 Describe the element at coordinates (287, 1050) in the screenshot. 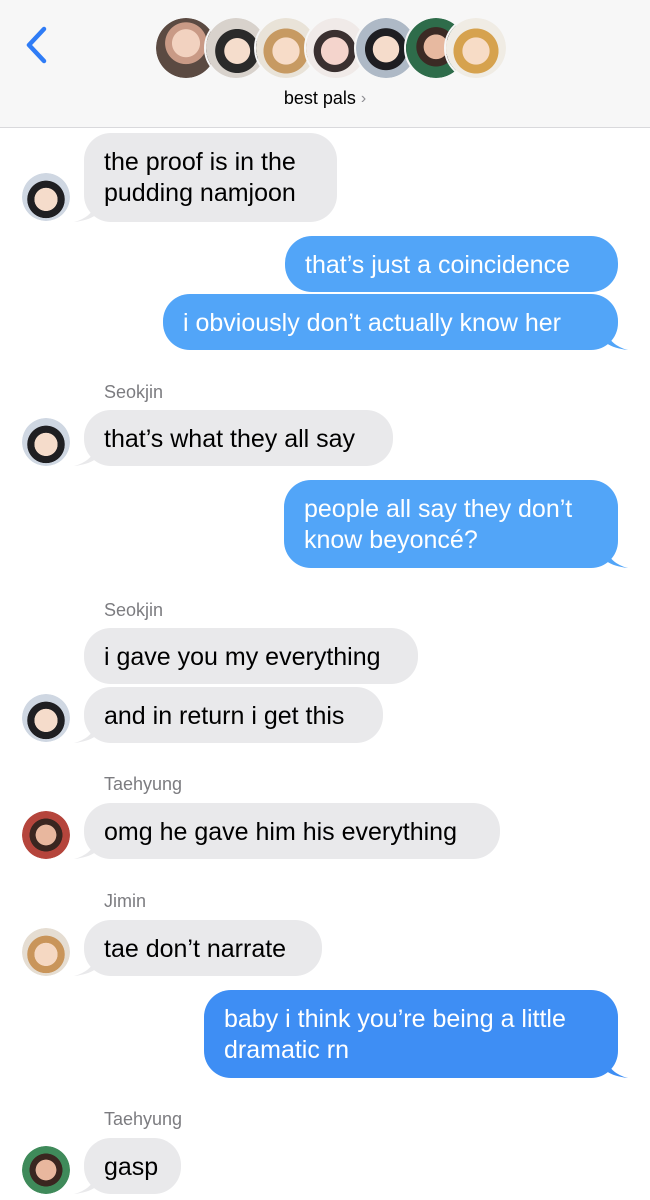

I see `message-text-line: dramatic rn` at that location.